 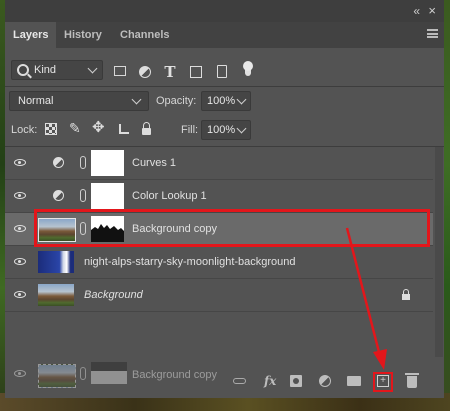 I want to click on annotation-arrow, so click(x=366, y=298).